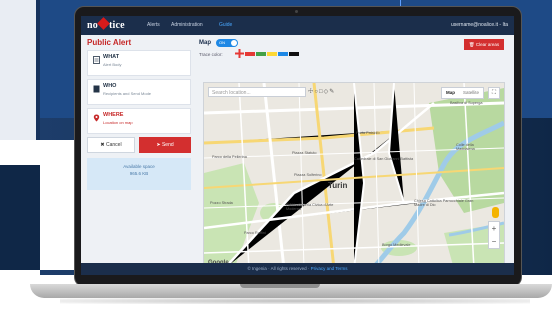  Describe the element at coordinates (221, 203) in the screenshot. I see `map-place-label: Pozzo Strada` at that location.